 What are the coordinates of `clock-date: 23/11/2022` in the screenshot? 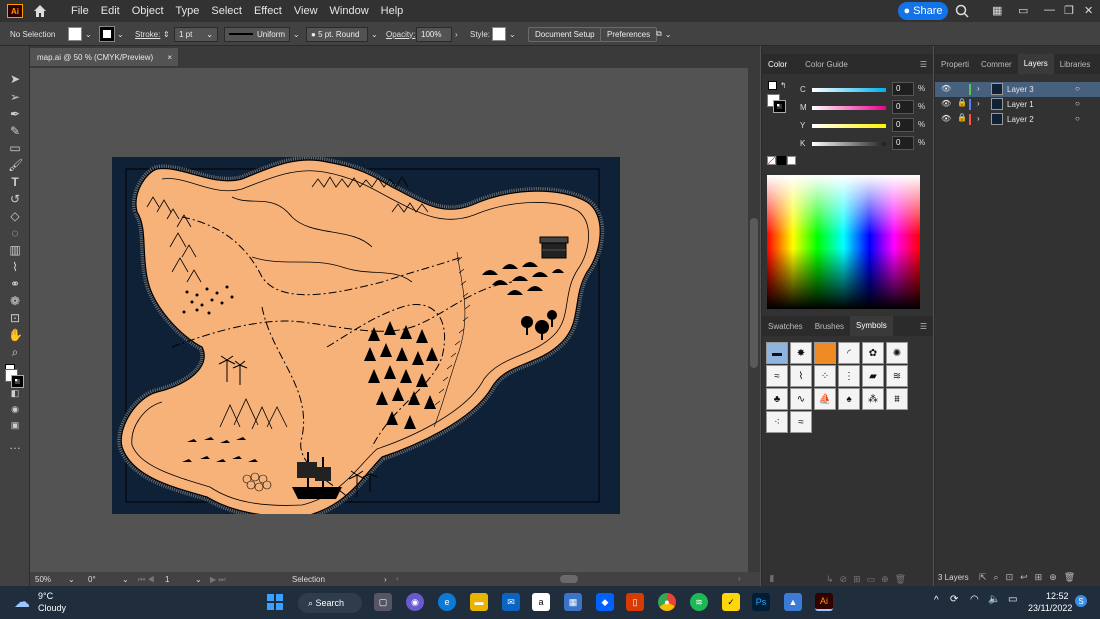 It's located at (1050, 608).